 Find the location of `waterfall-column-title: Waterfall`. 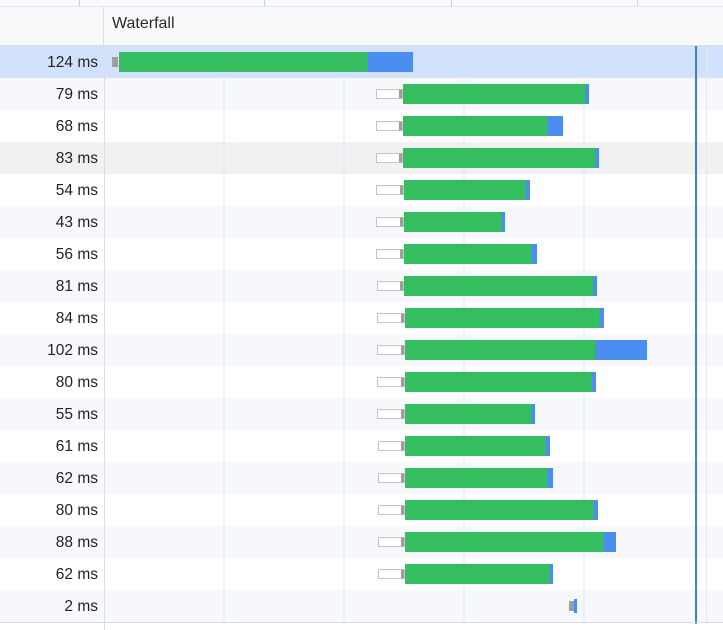

waterfall-column-title: Waterfall is located at coordinates (143, 24).